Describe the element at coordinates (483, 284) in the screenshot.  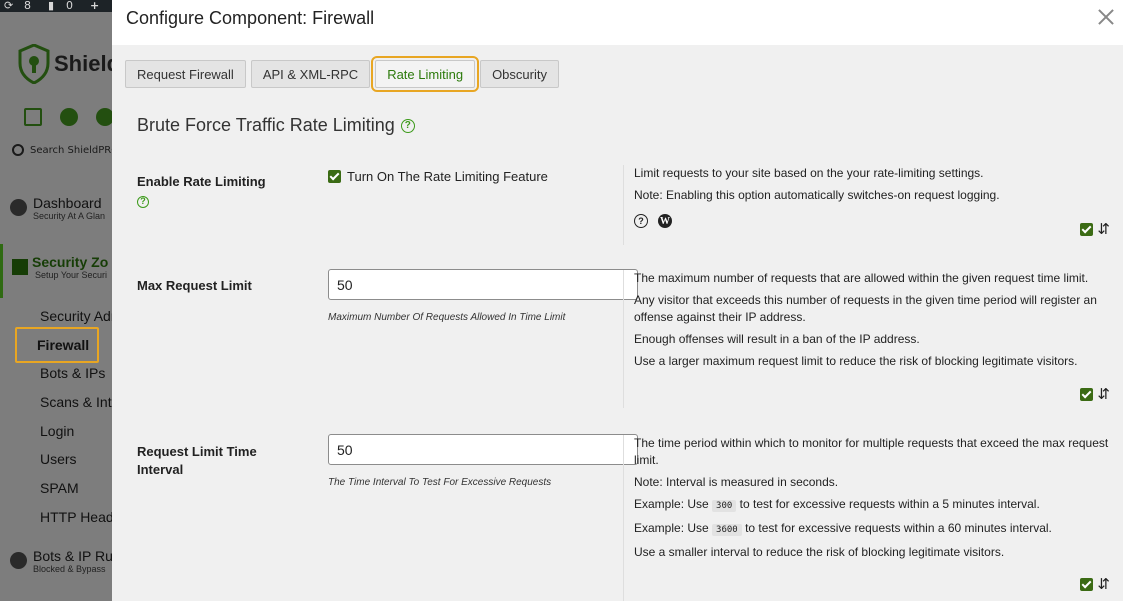
I see `max-request-limit-input` at that location.